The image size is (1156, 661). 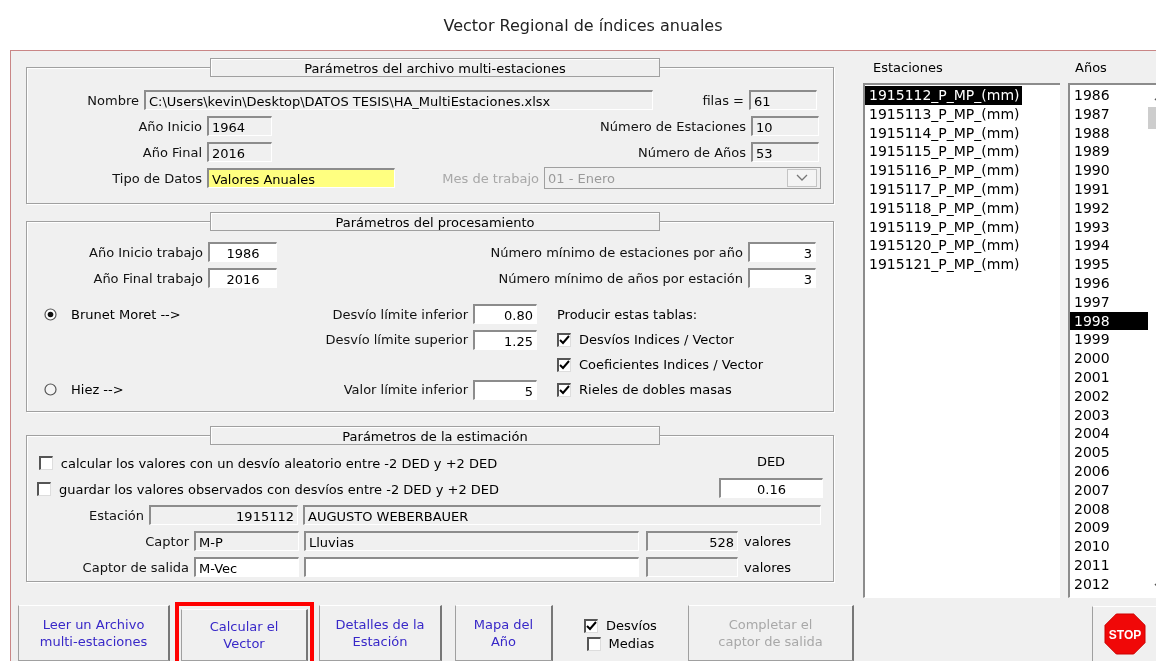 I want to click on checkbox-label: Desvíos Indices / Vector, so click(x=656, y=339).